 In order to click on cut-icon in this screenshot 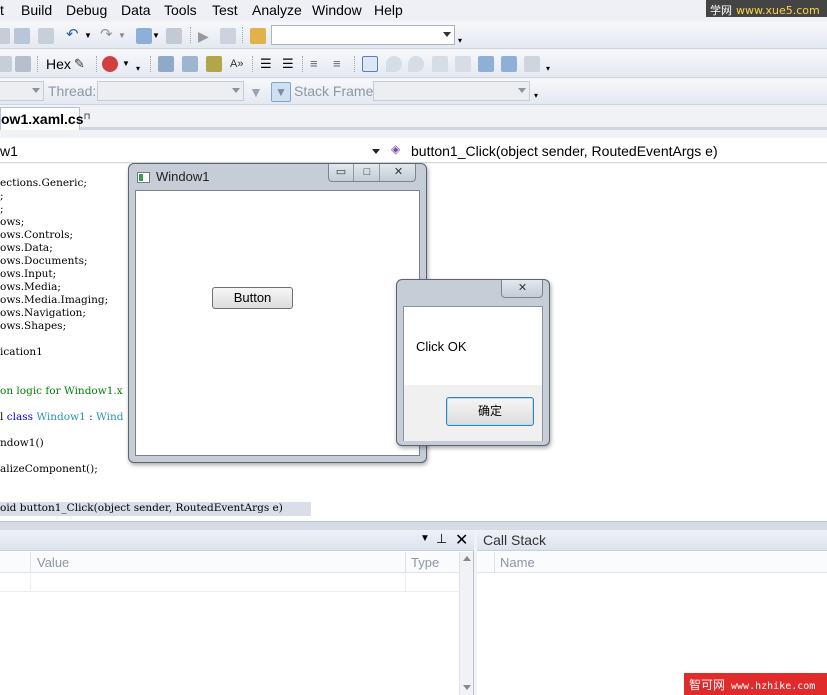, I will do `click(5, 36)`.